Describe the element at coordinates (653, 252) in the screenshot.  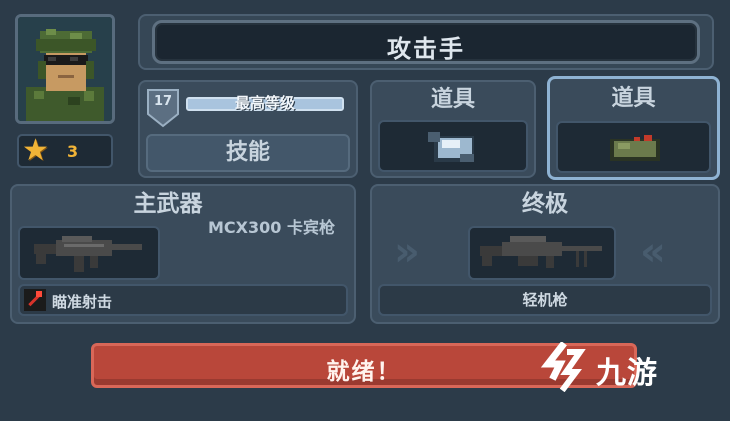
I see `chevron-left-icon: «` at that location.